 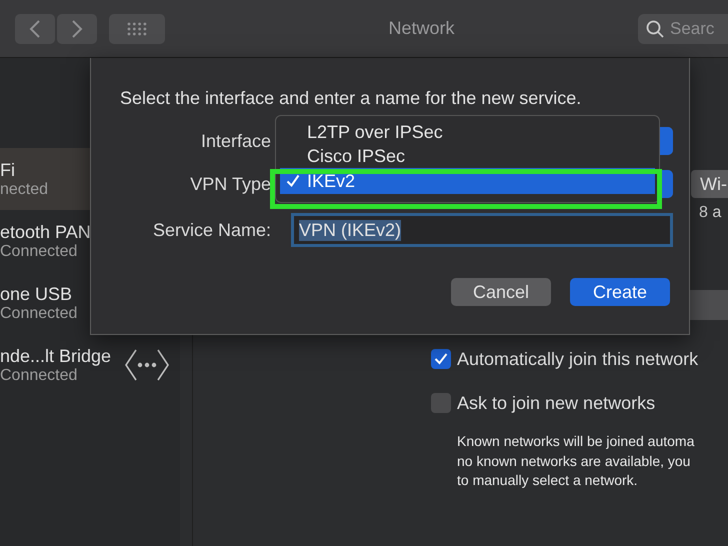 I want to click on service-item: nde...lt Bridge Connected, so click(x=90, y=365).